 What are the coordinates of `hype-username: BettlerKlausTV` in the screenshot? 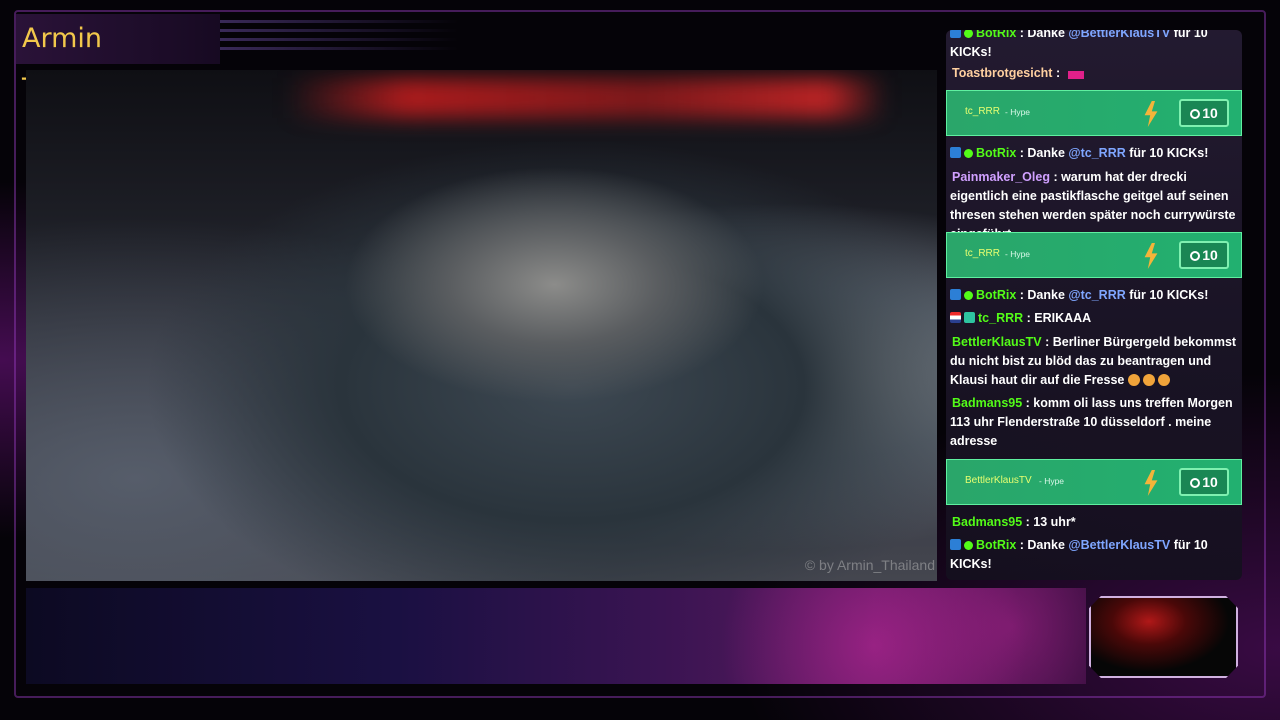 It's located at (998, 480).